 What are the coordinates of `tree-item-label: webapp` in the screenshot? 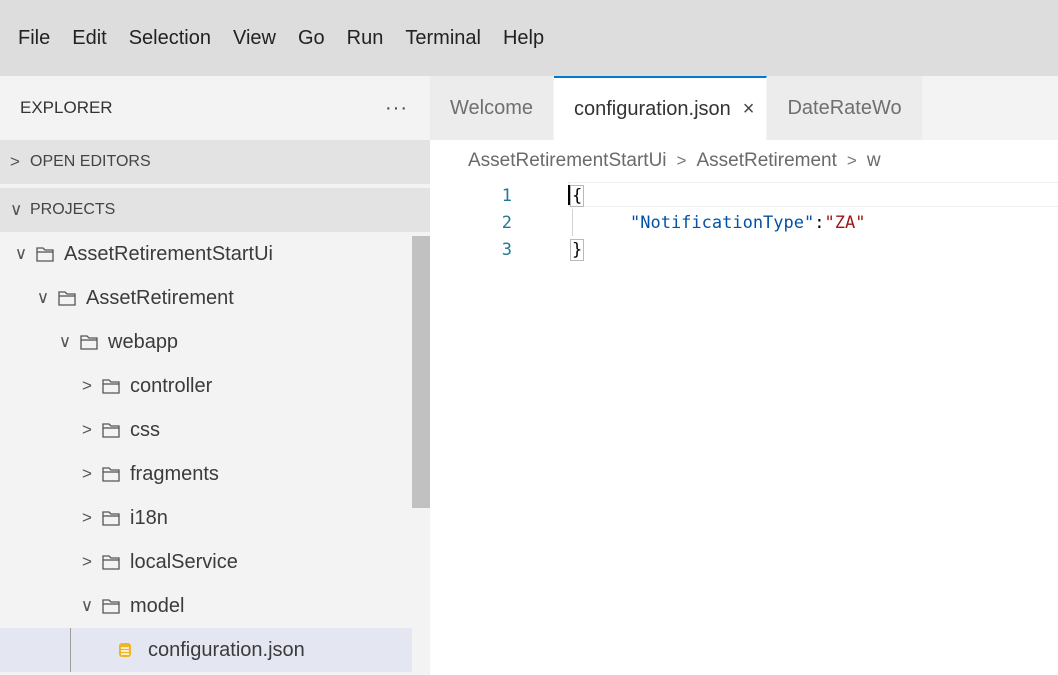 It's located at (143, 341).